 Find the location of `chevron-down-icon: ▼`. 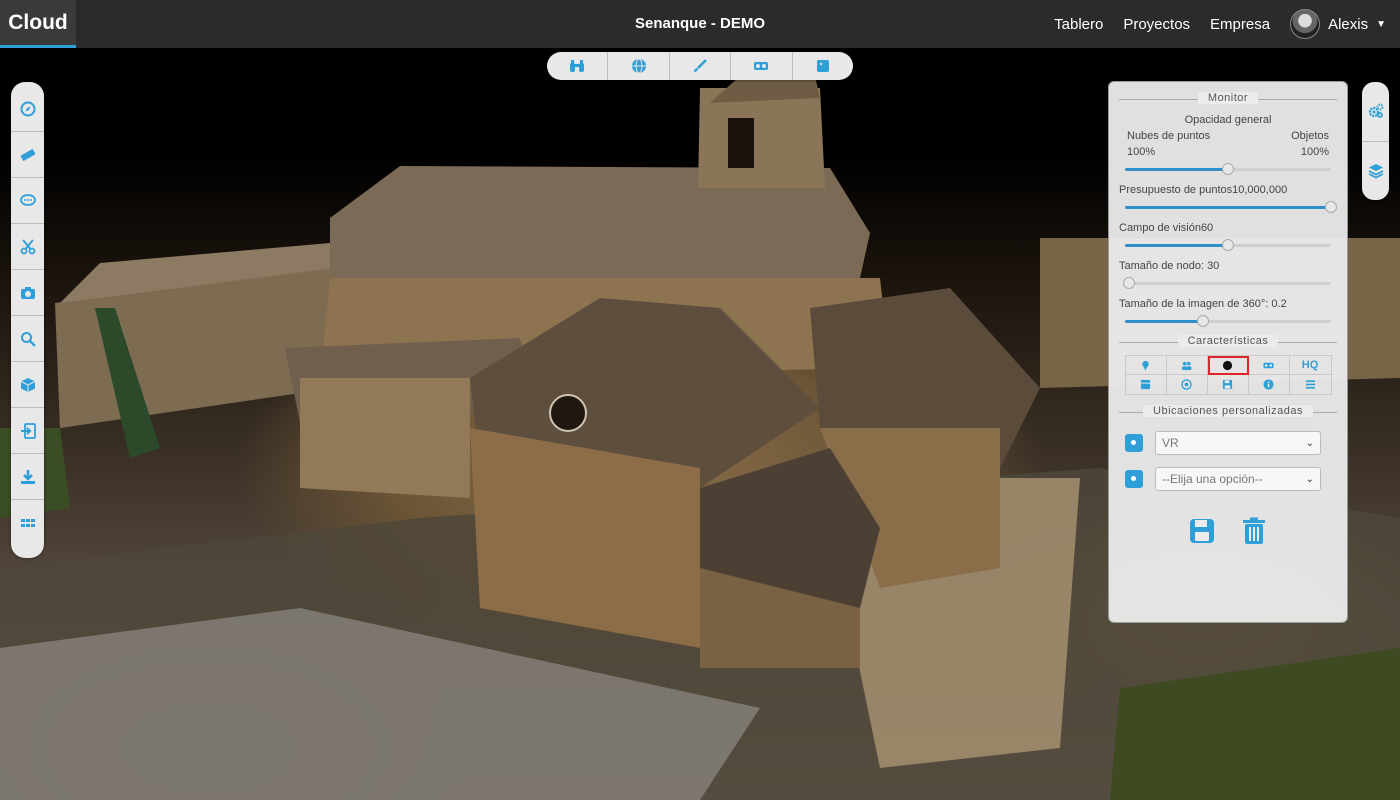

chevron-down-icon: ▼ is located at coordinates (1381, 24).